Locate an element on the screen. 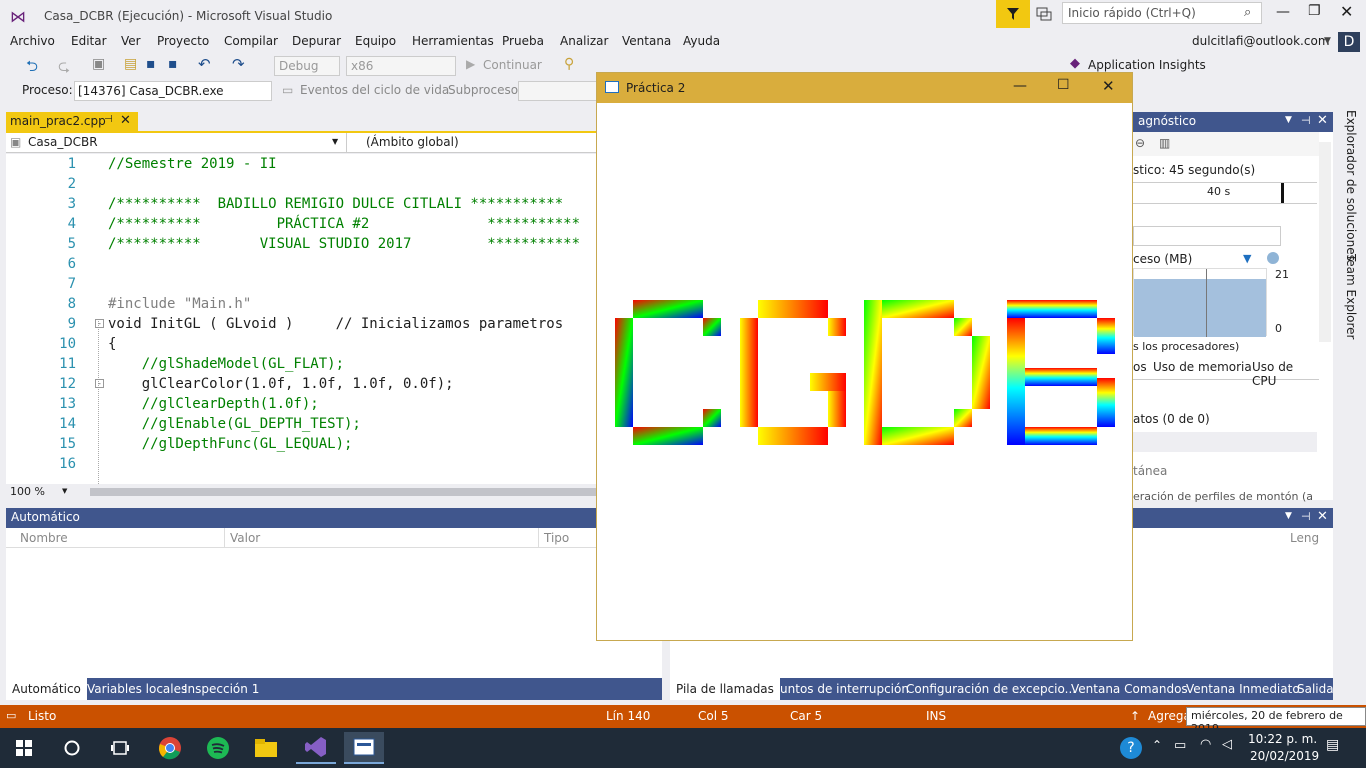 The height and width of the screenshot is (768, 1366). vertical-scrollbar is located at coordinates (1325, 242).